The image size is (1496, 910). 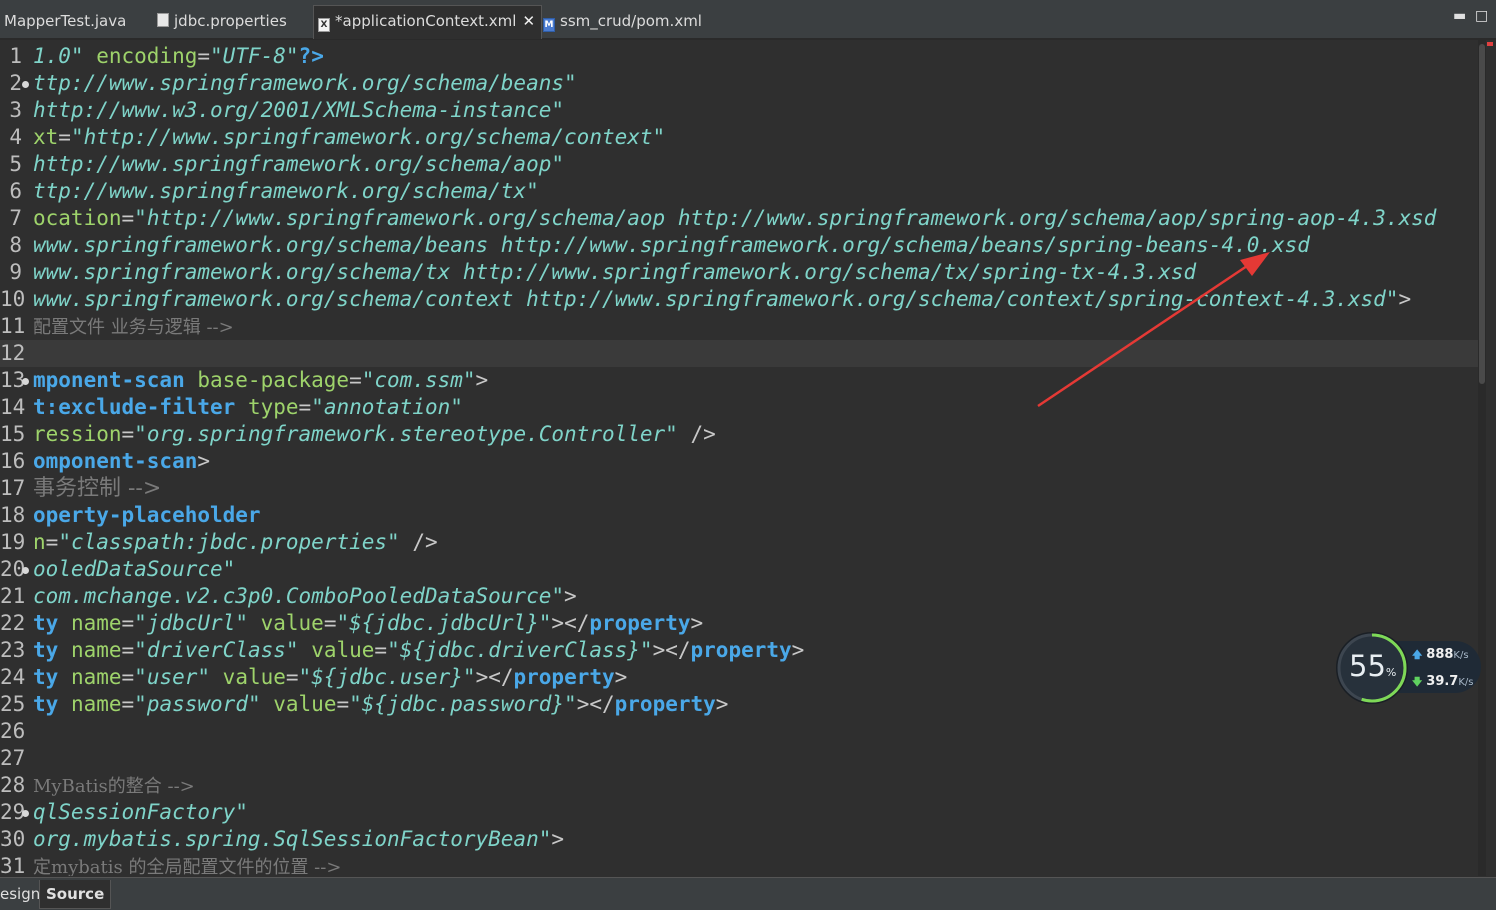 I want to click on line-number: 27, so click(x=13, y=758).